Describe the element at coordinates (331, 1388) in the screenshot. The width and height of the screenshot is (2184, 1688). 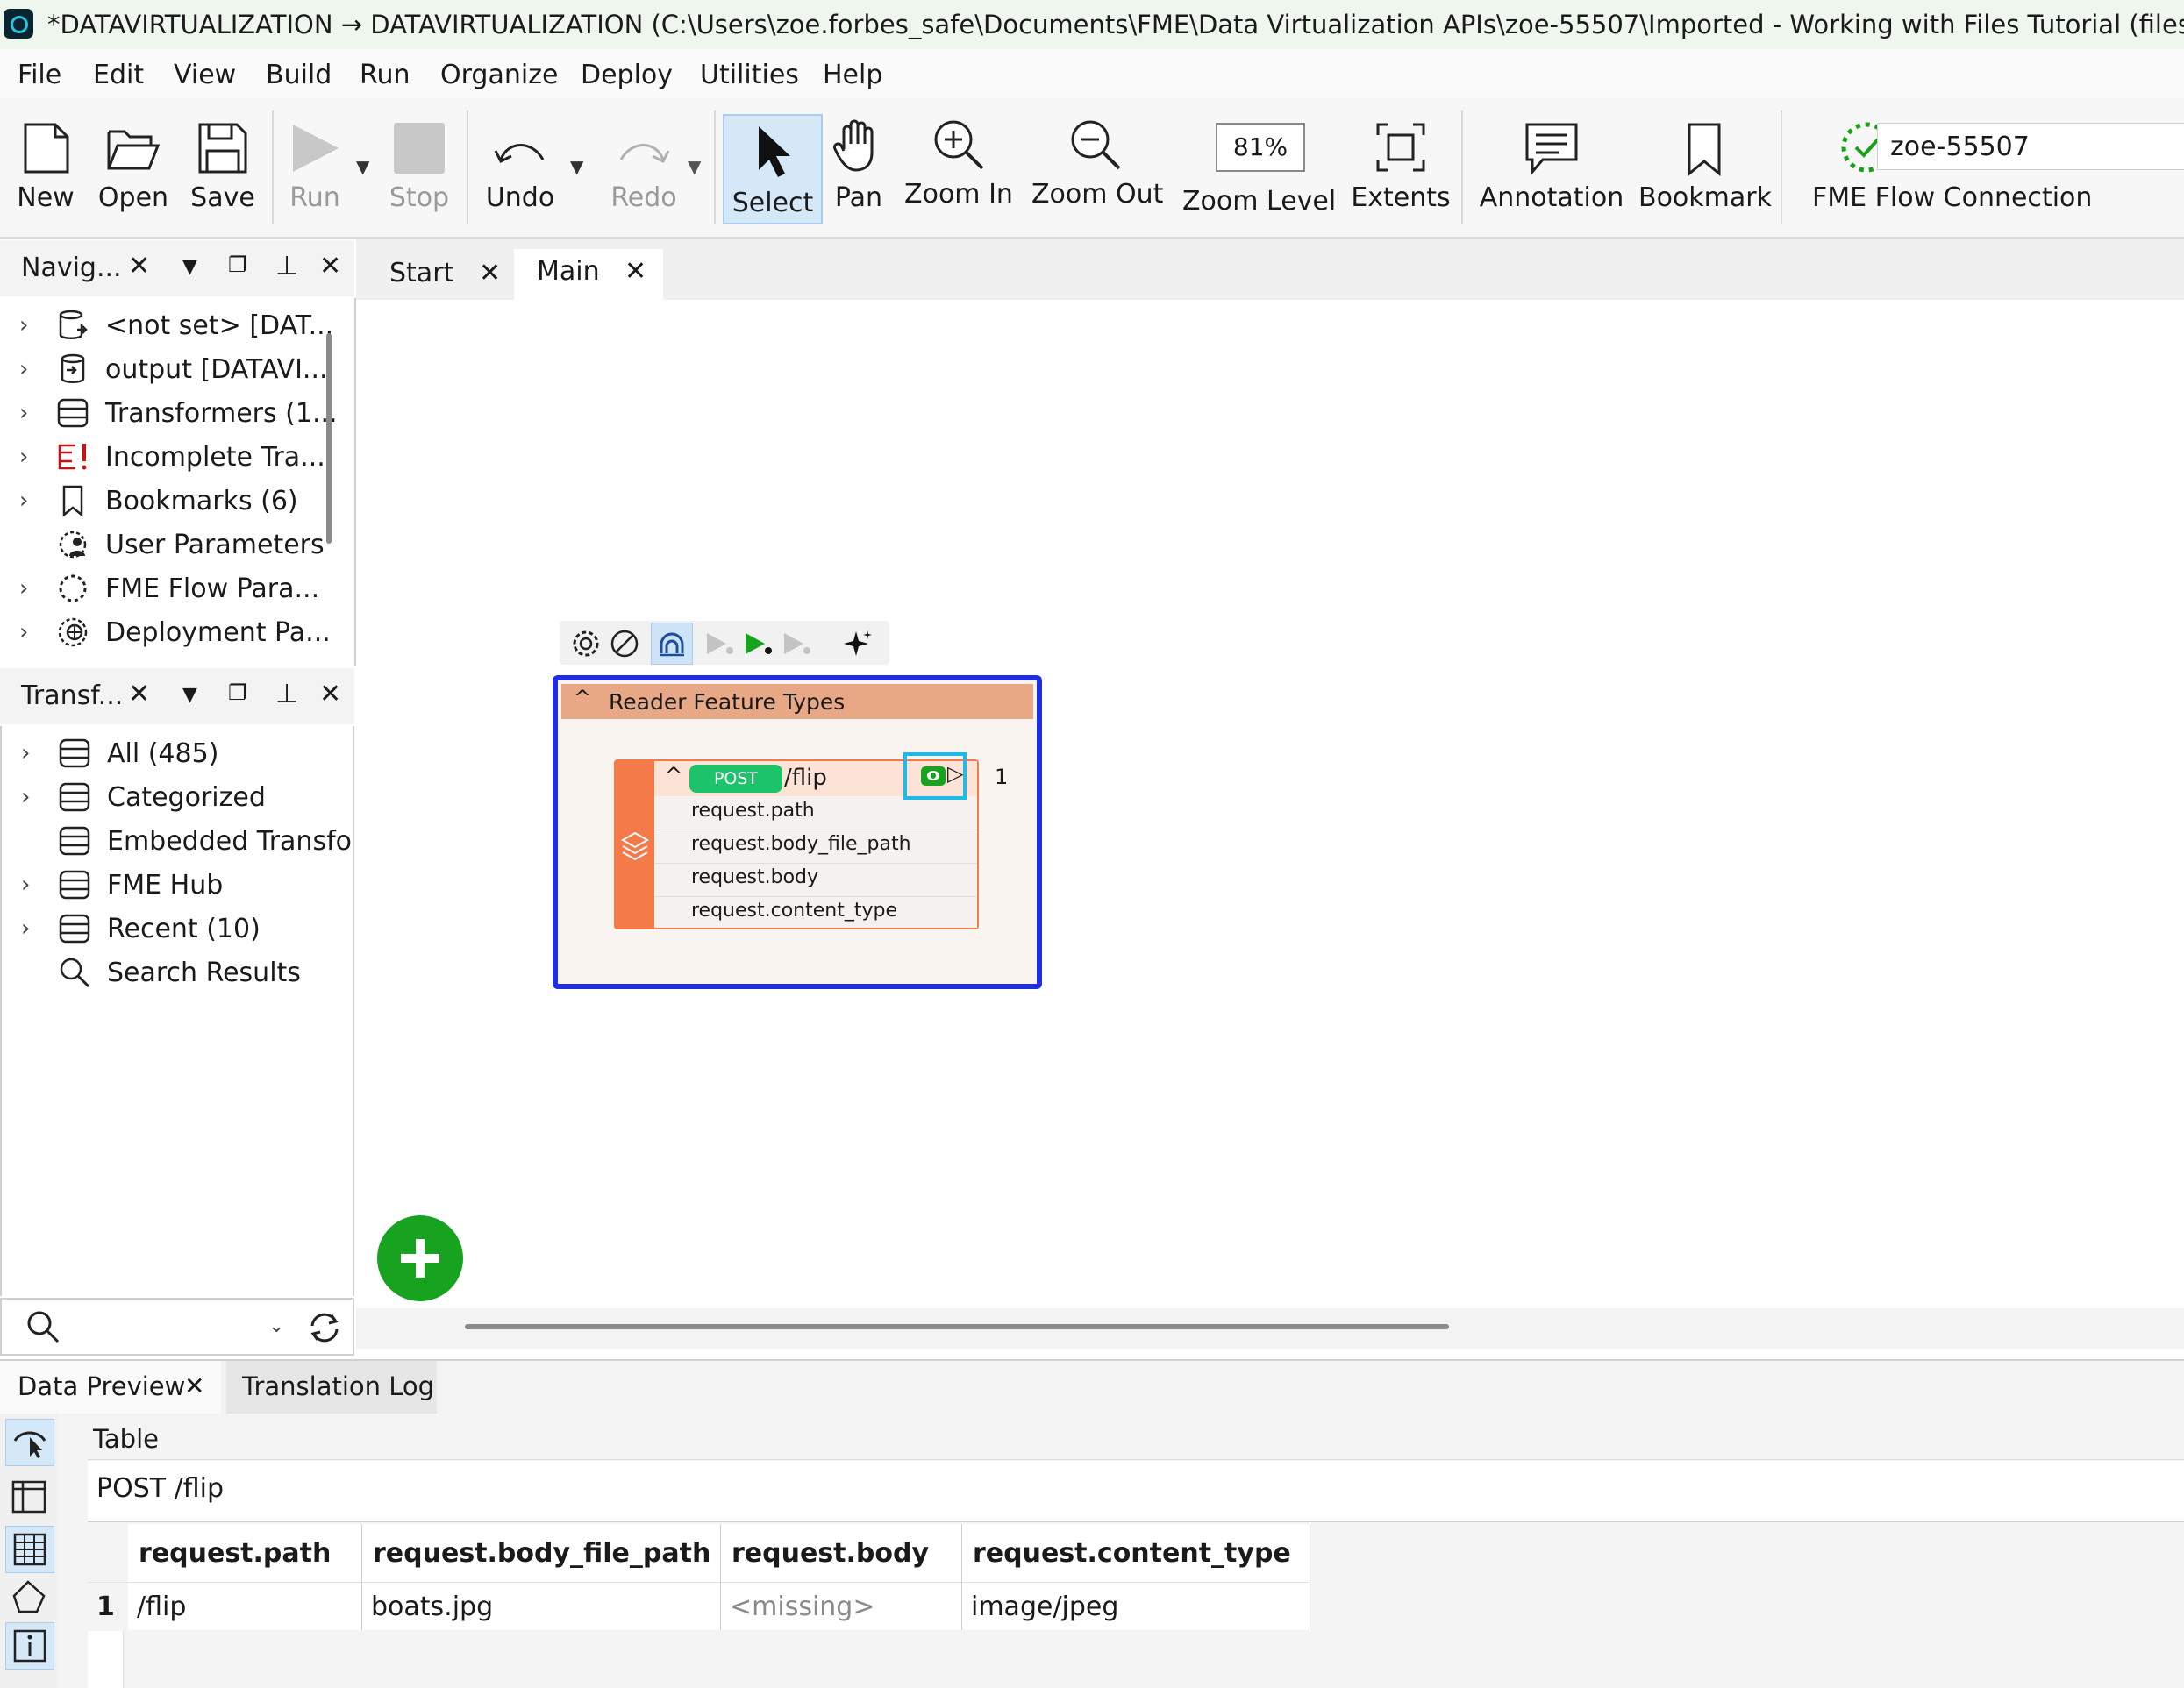
I see `tab-translation-log: Translation Log` at that location.